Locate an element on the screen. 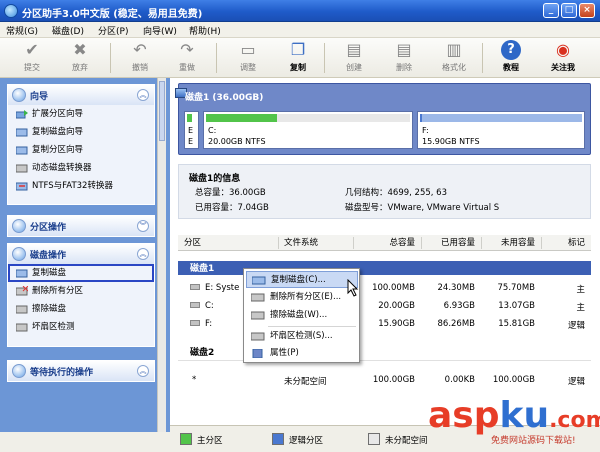  discard-button: ✖ 放弃 is located at coordinates (80, 58).